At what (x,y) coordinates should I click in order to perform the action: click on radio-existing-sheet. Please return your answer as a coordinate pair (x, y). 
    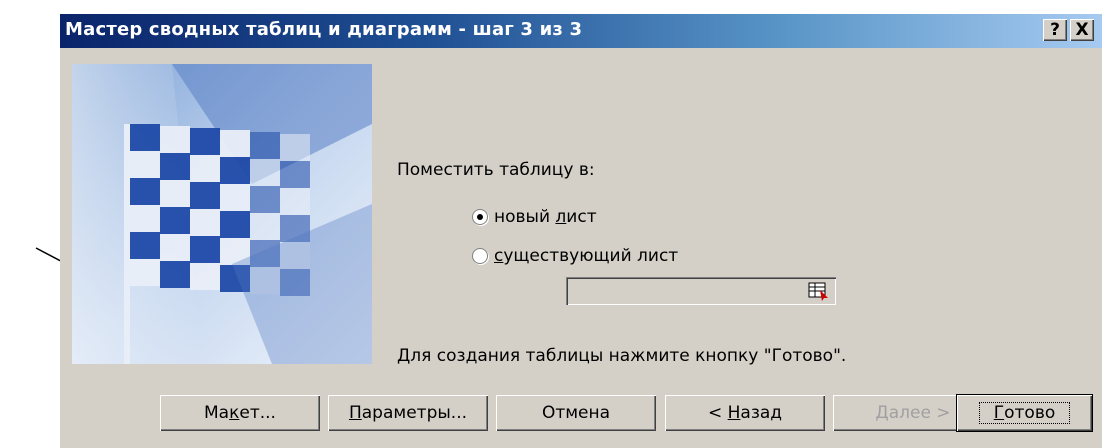
    Looking at the image, I should click on (480, 256).